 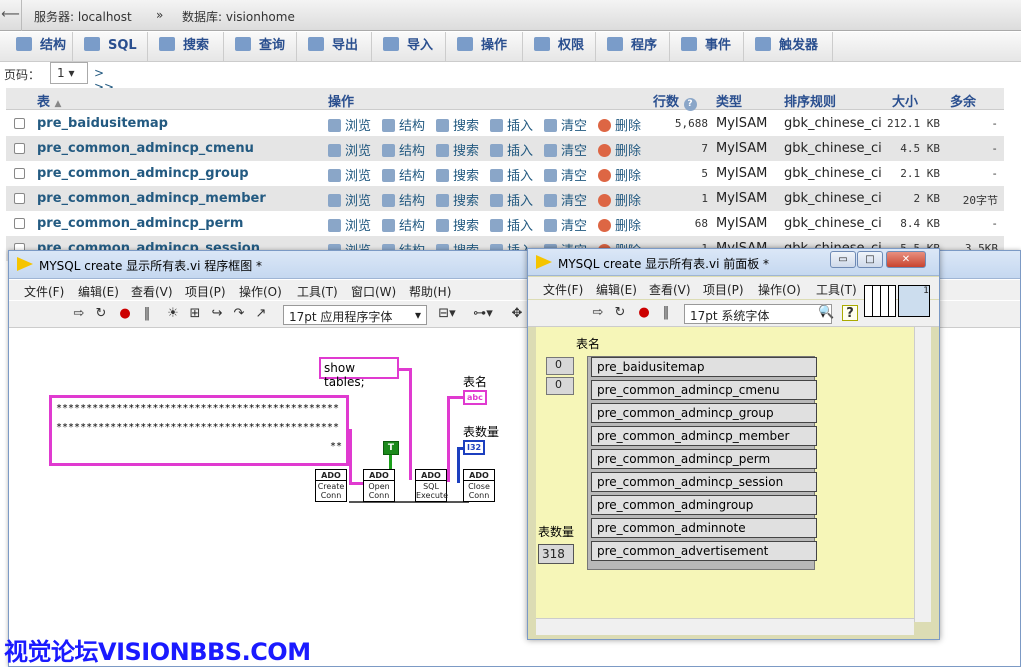 What do you see at coordinates (704, 413) in the screenshot?
I see `array-element: pre_common_admincp_group` at bounding box center [704, 413].